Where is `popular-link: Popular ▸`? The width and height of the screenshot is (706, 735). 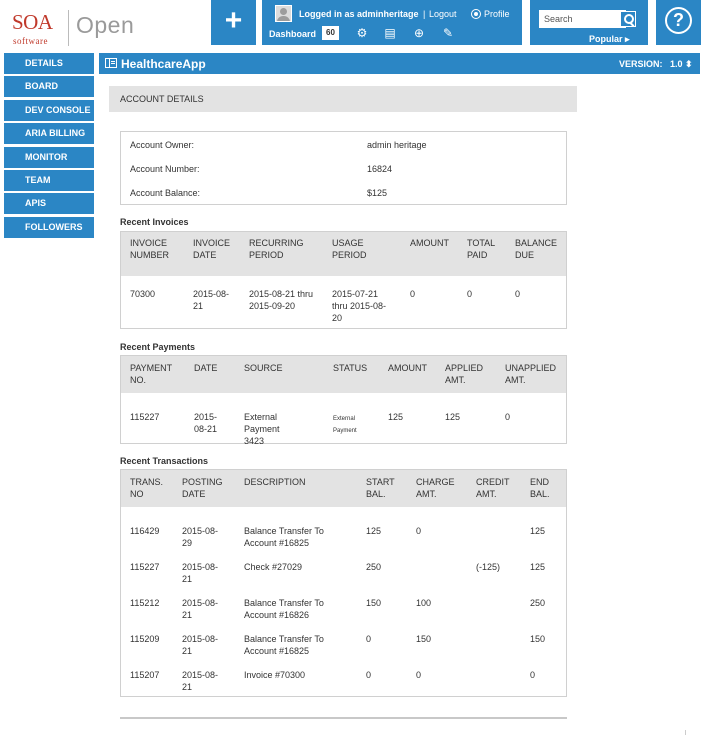 popular-link: Popular ▸ is located at coordinates (609, 39).